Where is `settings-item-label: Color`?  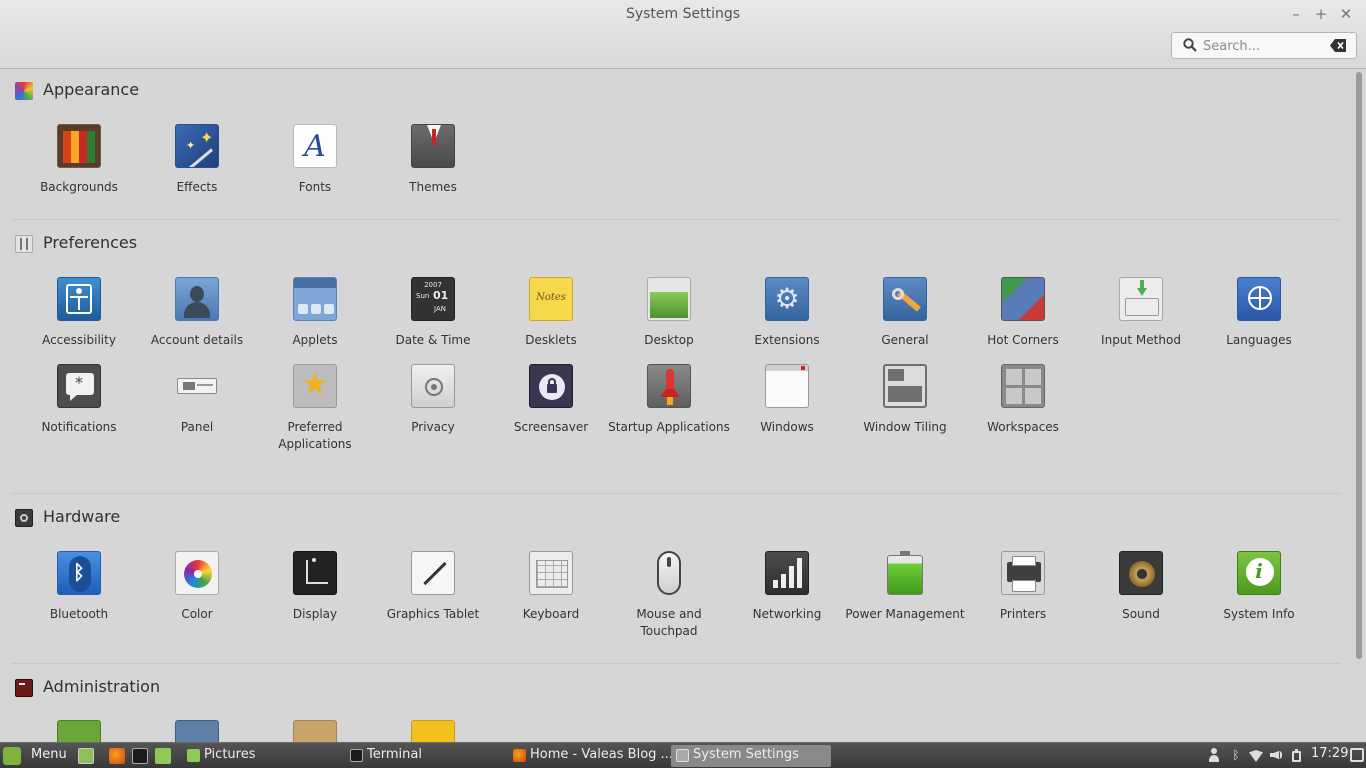 settings-item-label: Color is located at coordinates (197, 614).